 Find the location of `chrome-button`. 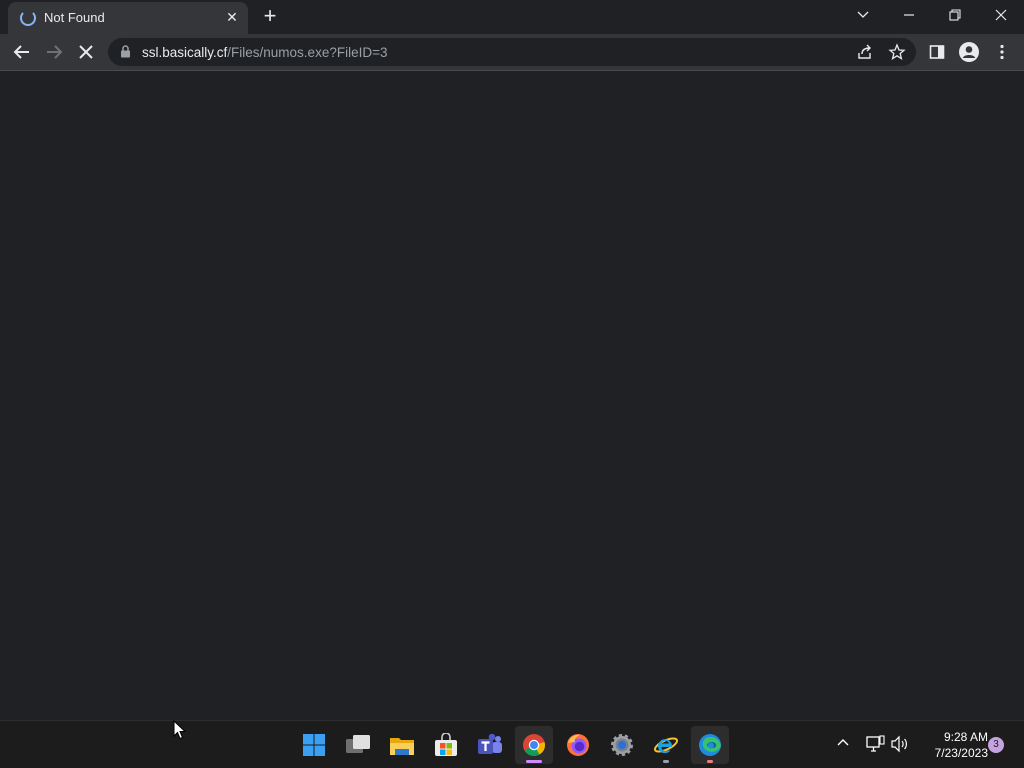

chrome-button is located at coordinates (534, 745).